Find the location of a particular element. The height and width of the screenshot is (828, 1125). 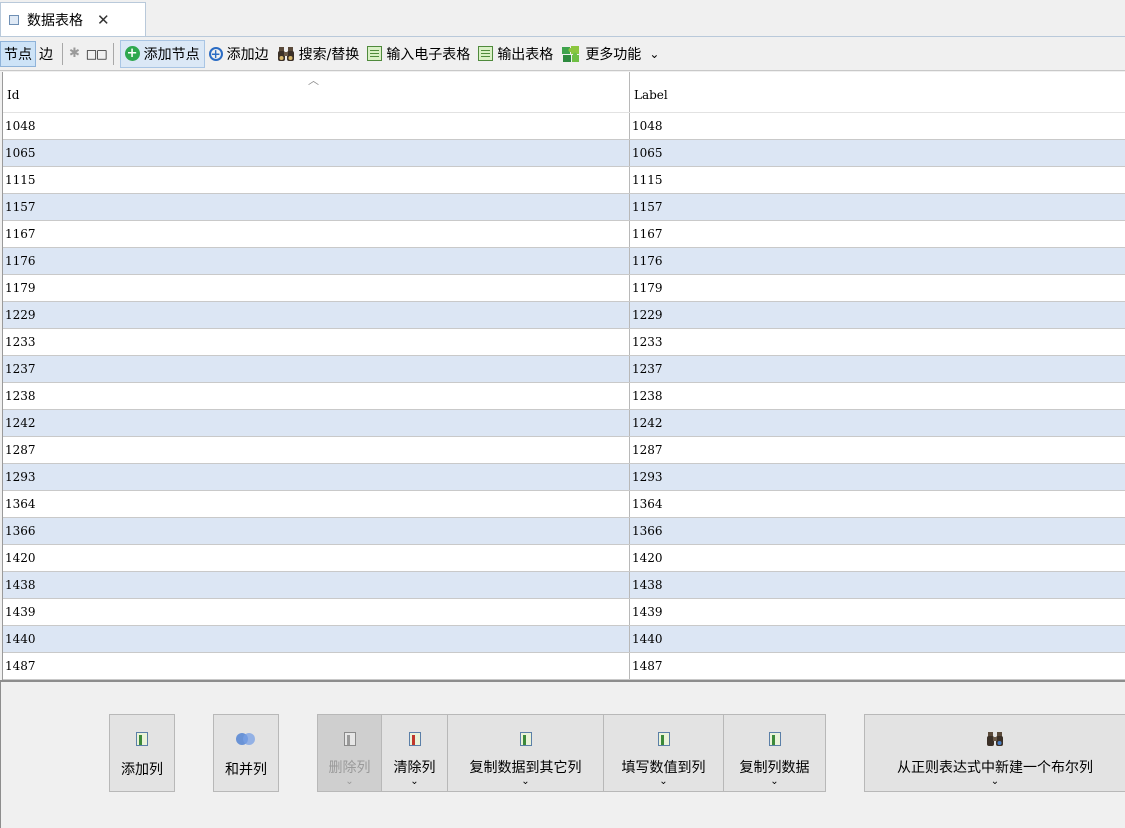

add-blue-icon: + is located at coordinates (215, 53).